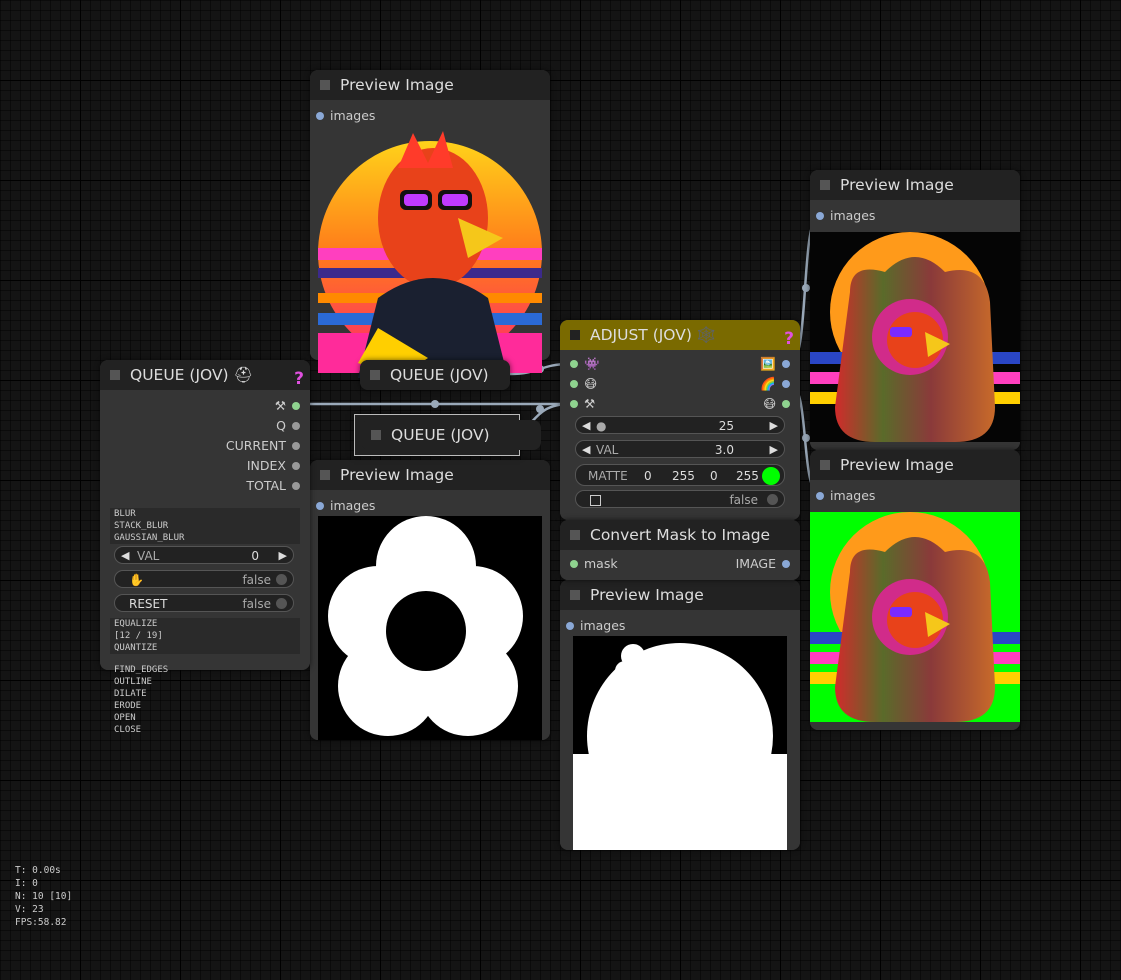  I want to click on node-title-label: Convert Mask to Image, so click(680, 535).